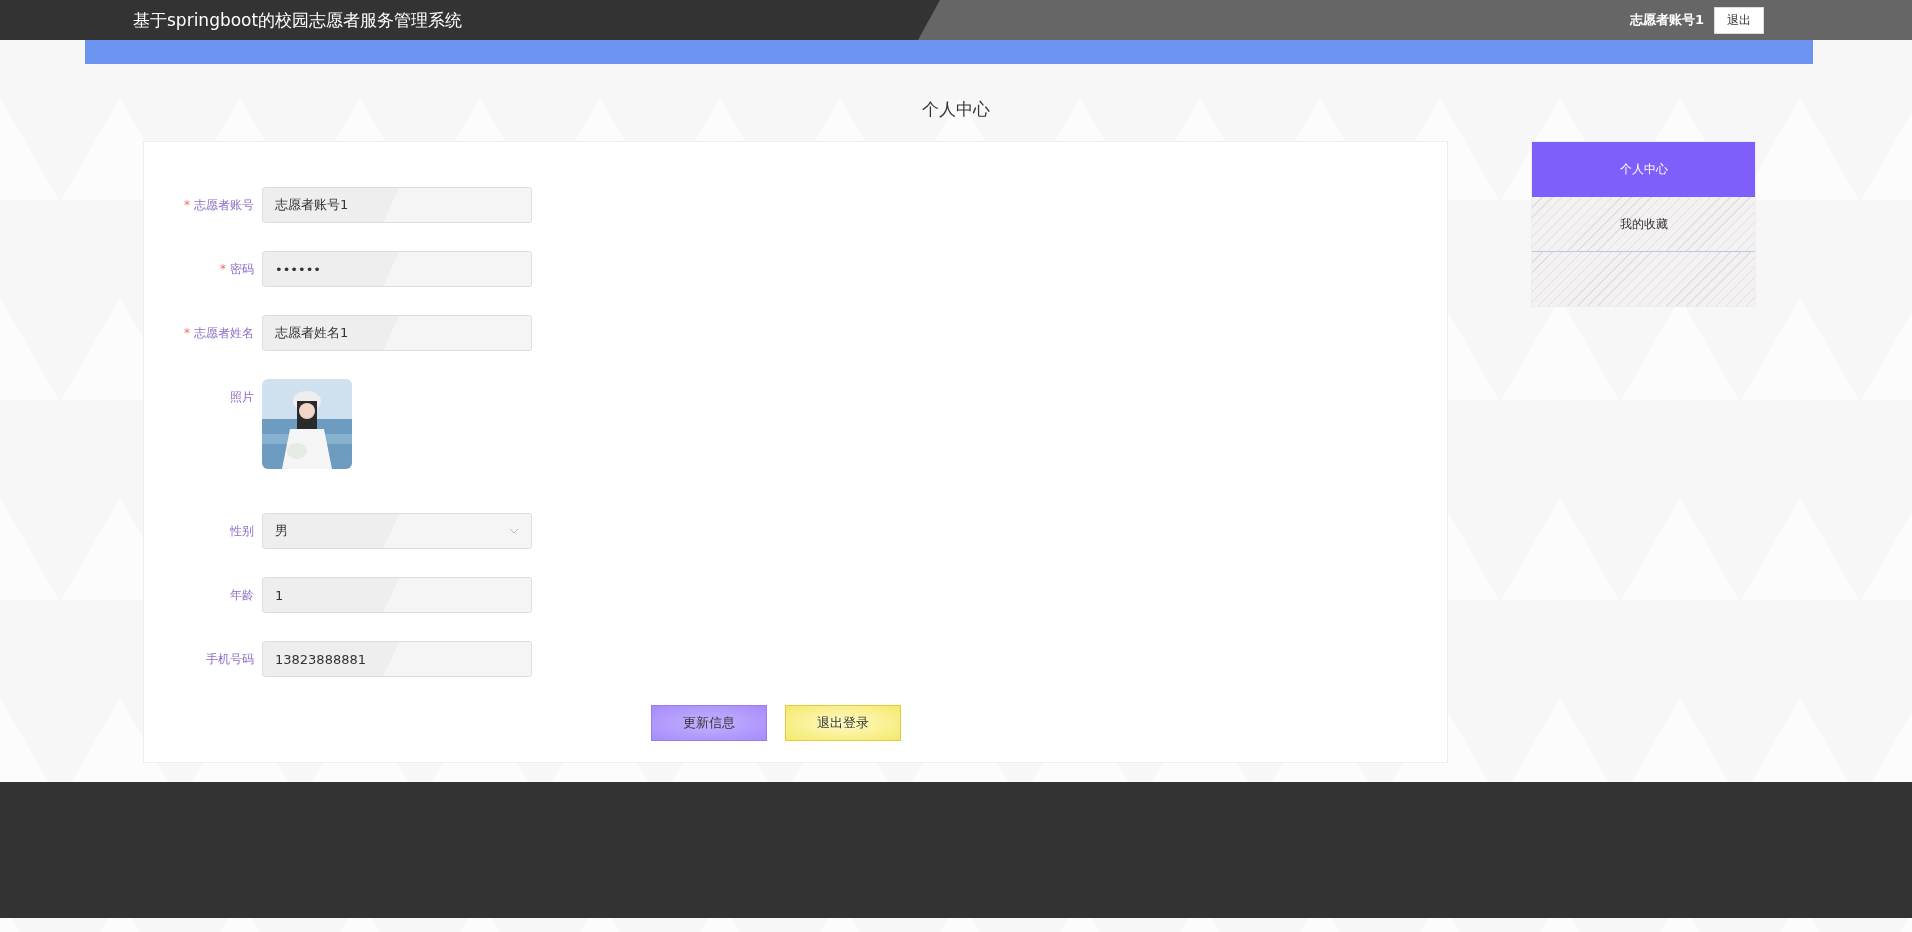 Image resolution: width=1912 pixels, height=932 pixels. I want to click on sidebar-item, so click(1643, 279).